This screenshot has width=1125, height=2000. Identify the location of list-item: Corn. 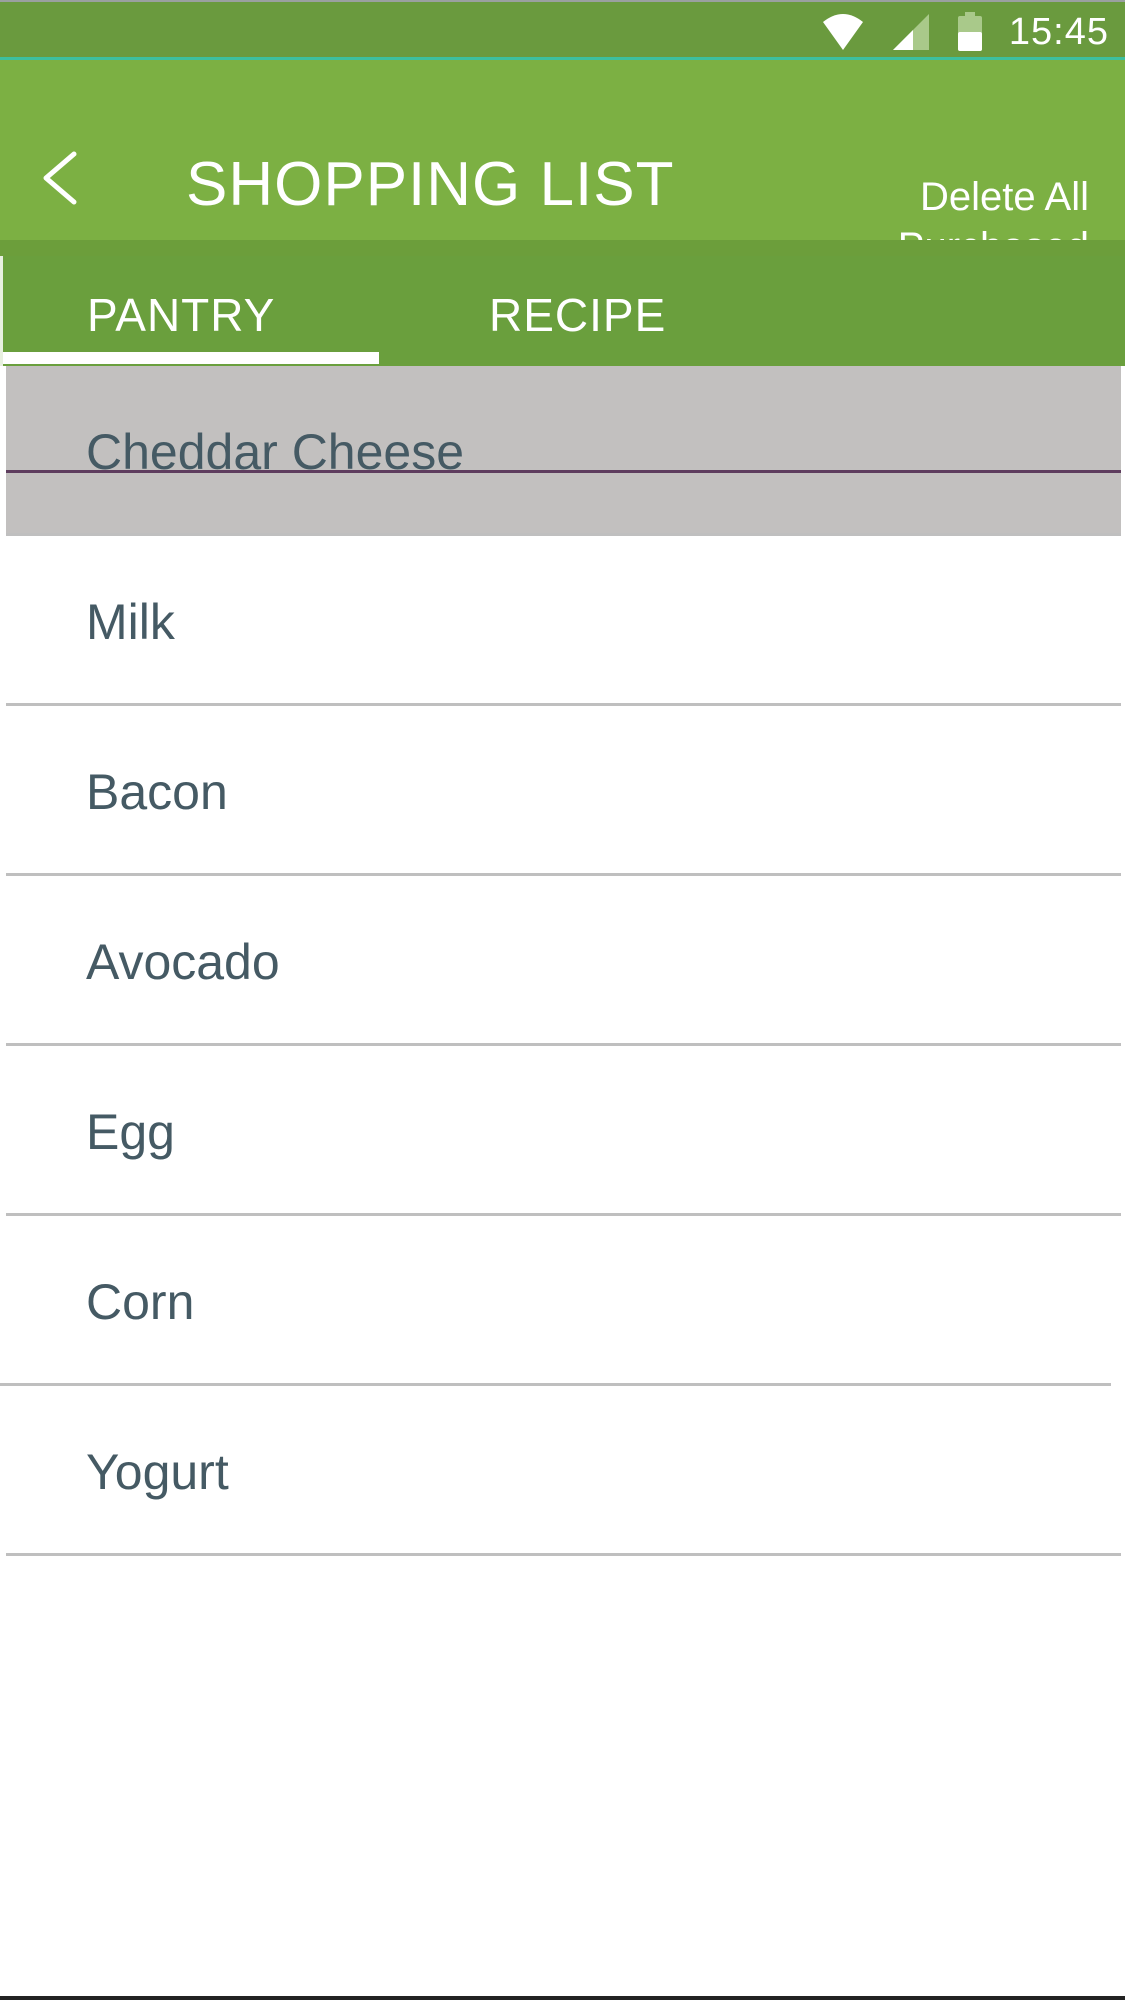
(555, 1301).